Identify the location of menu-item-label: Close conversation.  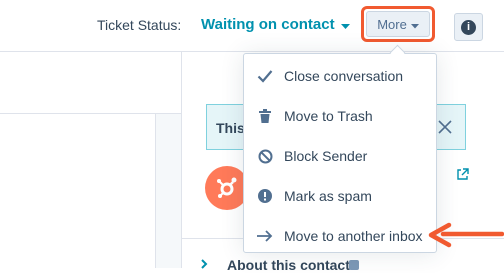
(344, 76).